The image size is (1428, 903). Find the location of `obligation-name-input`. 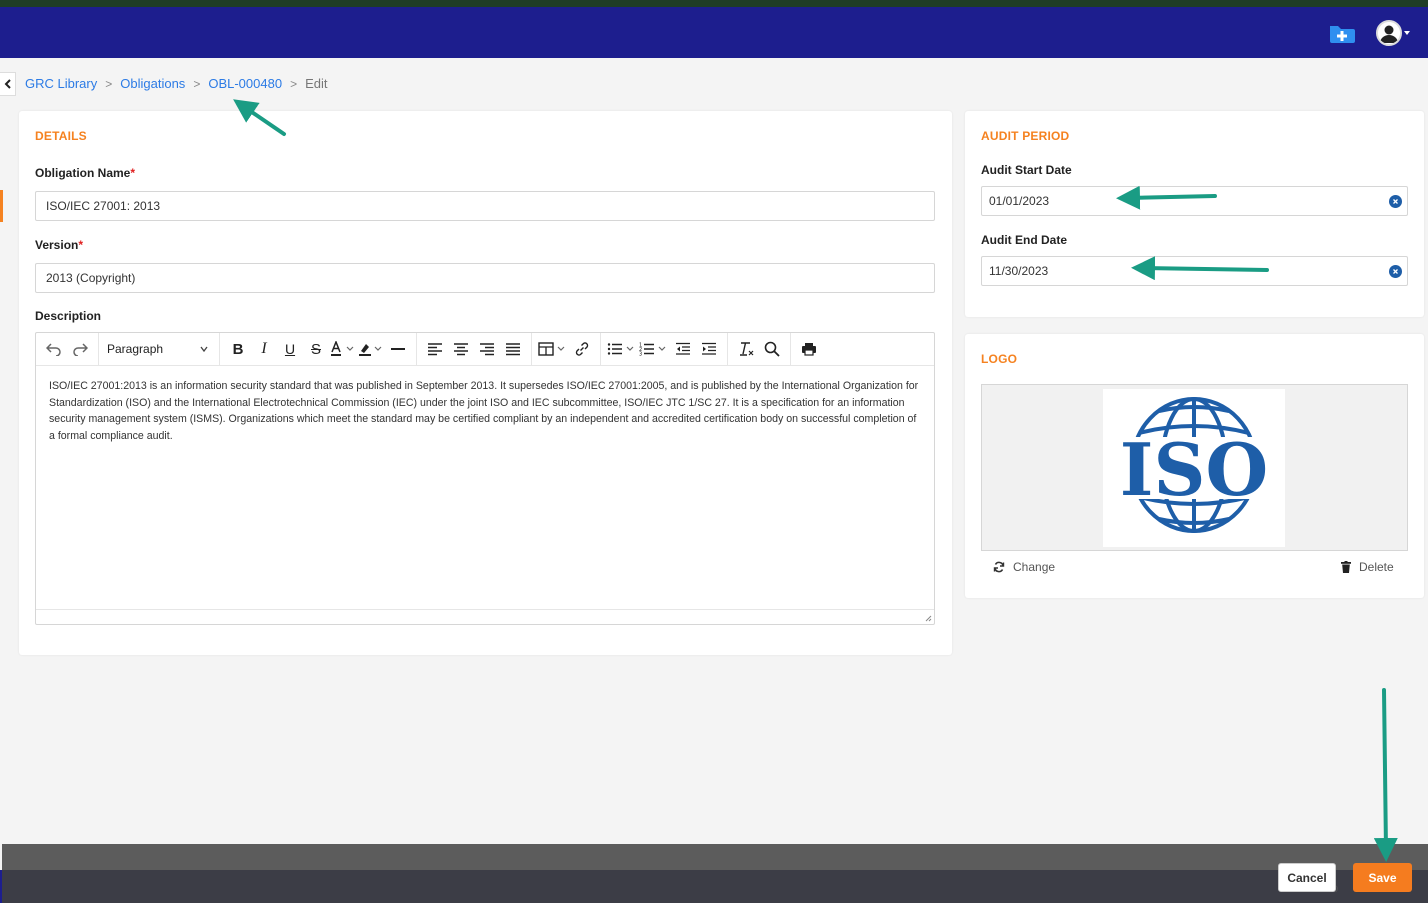

obligation-name-input is located at coordinates (485, 206).